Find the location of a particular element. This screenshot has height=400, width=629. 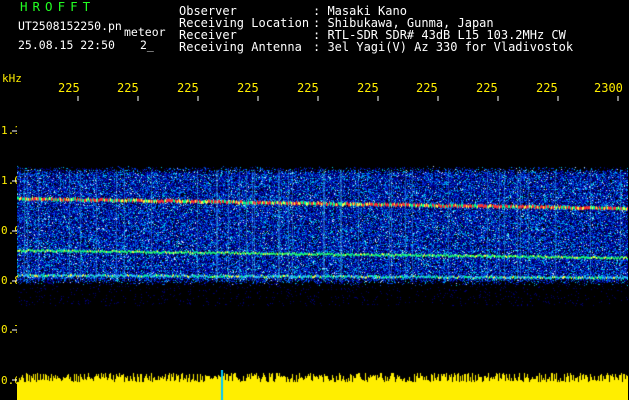

header-mode: meteor is located at coordinates (145, 32).